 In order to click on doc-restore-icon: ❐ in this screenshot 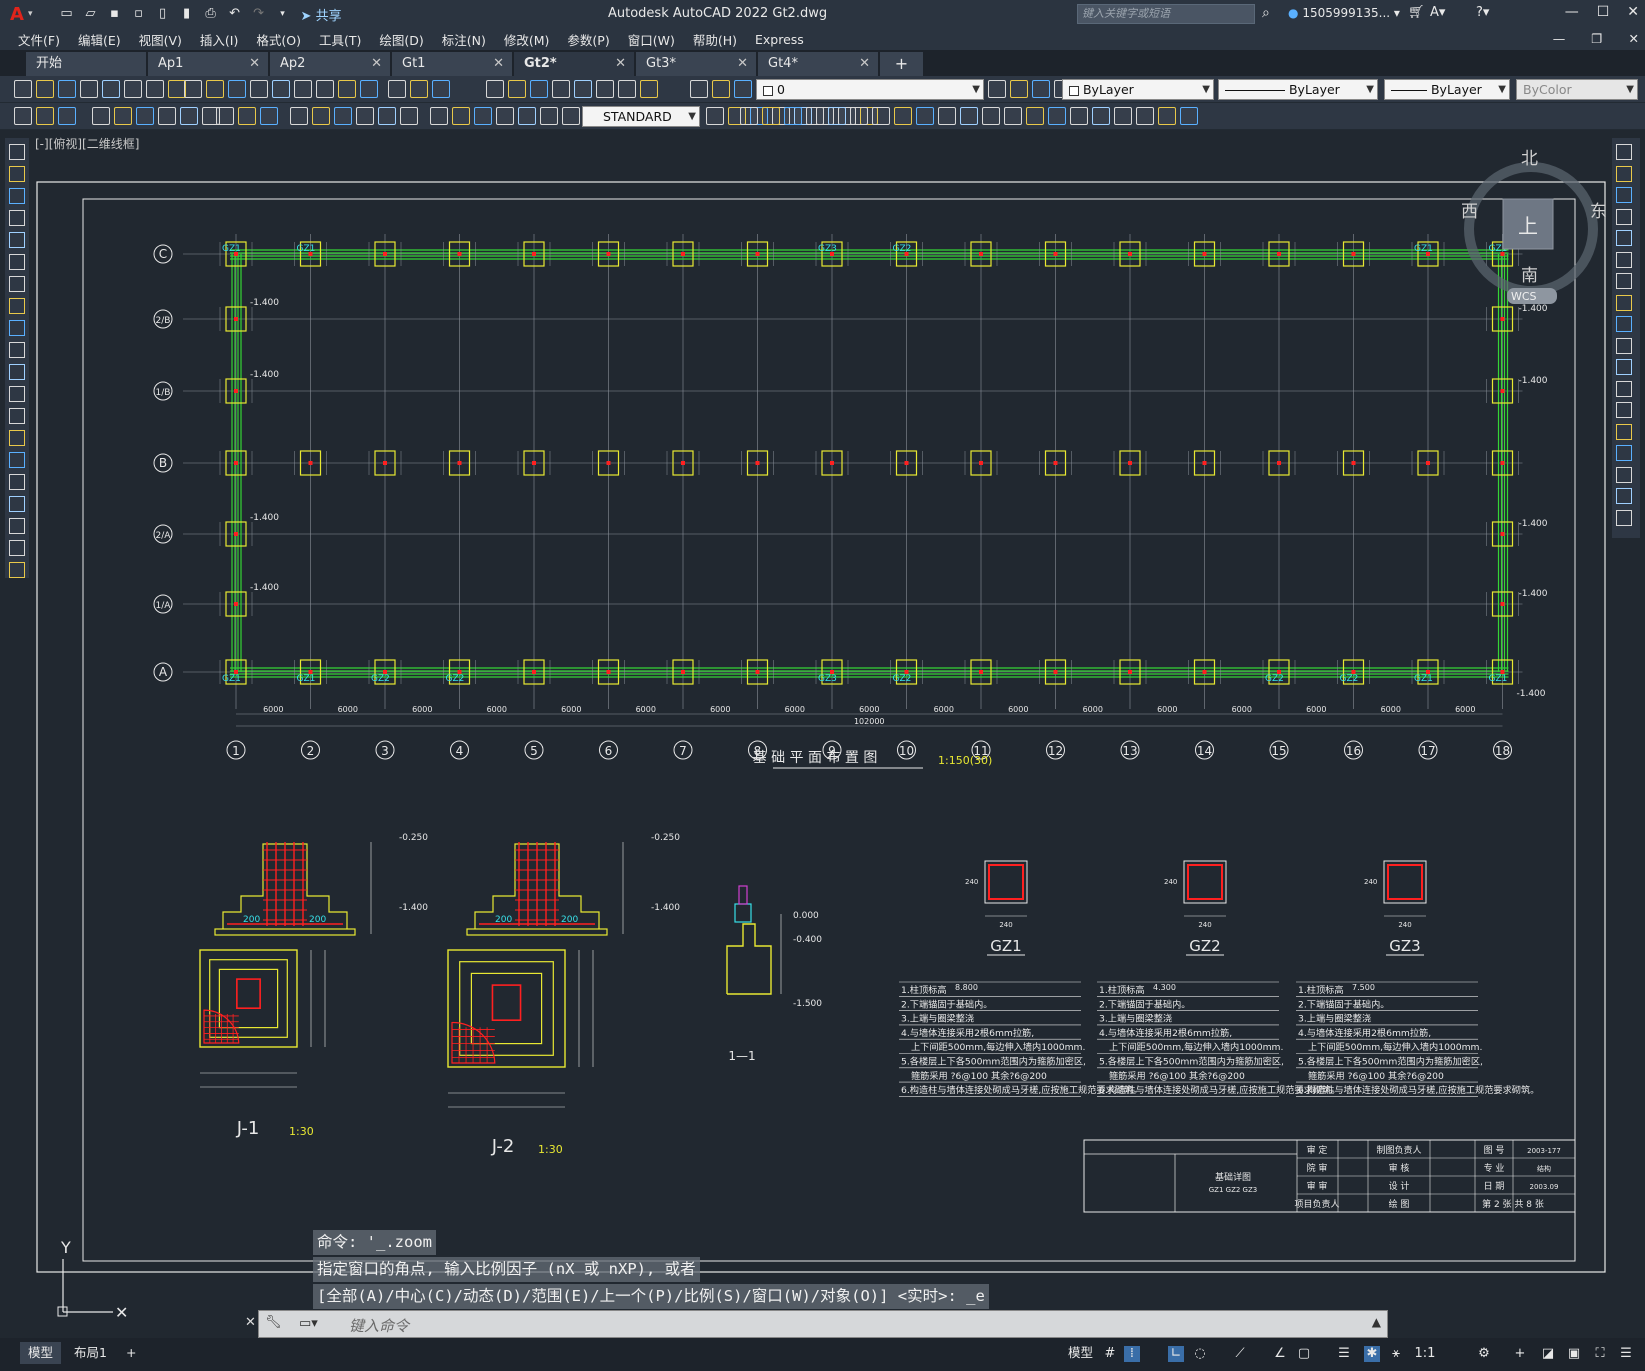, I will do `click(1596, 38)`.